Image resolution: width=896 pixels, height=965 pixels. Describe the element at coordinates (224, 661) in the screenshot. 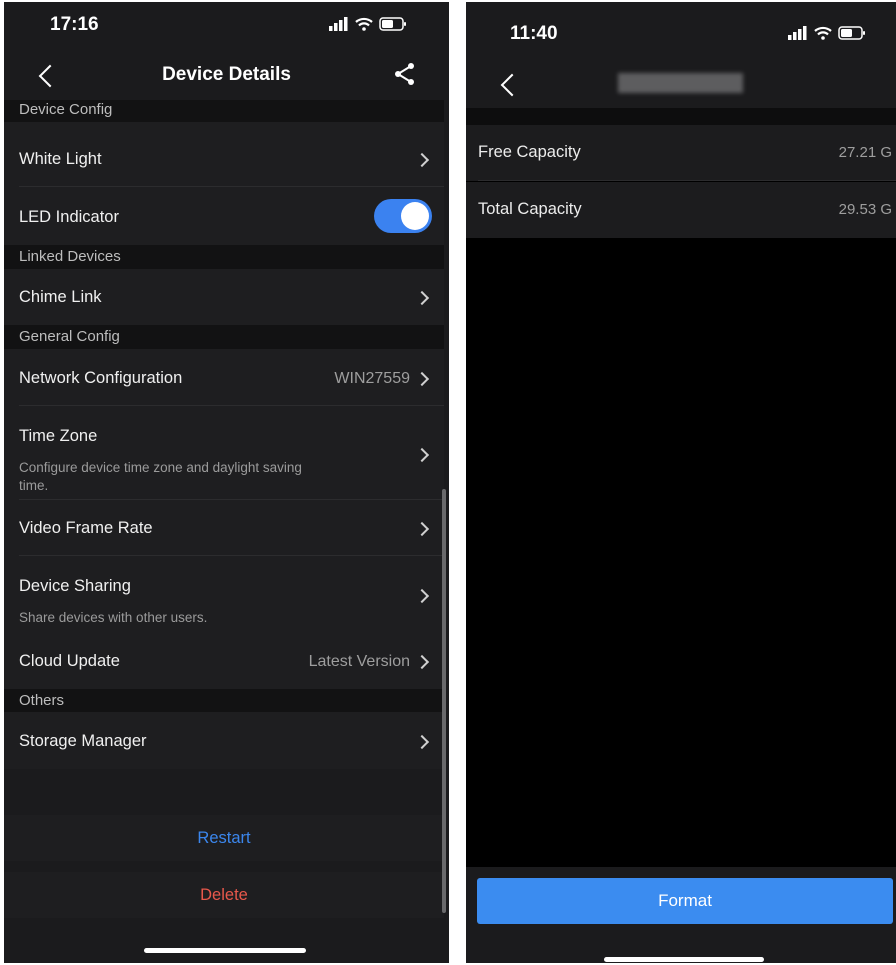

I see `cloud-update-row: Cloud Update Latest Version` at that location.